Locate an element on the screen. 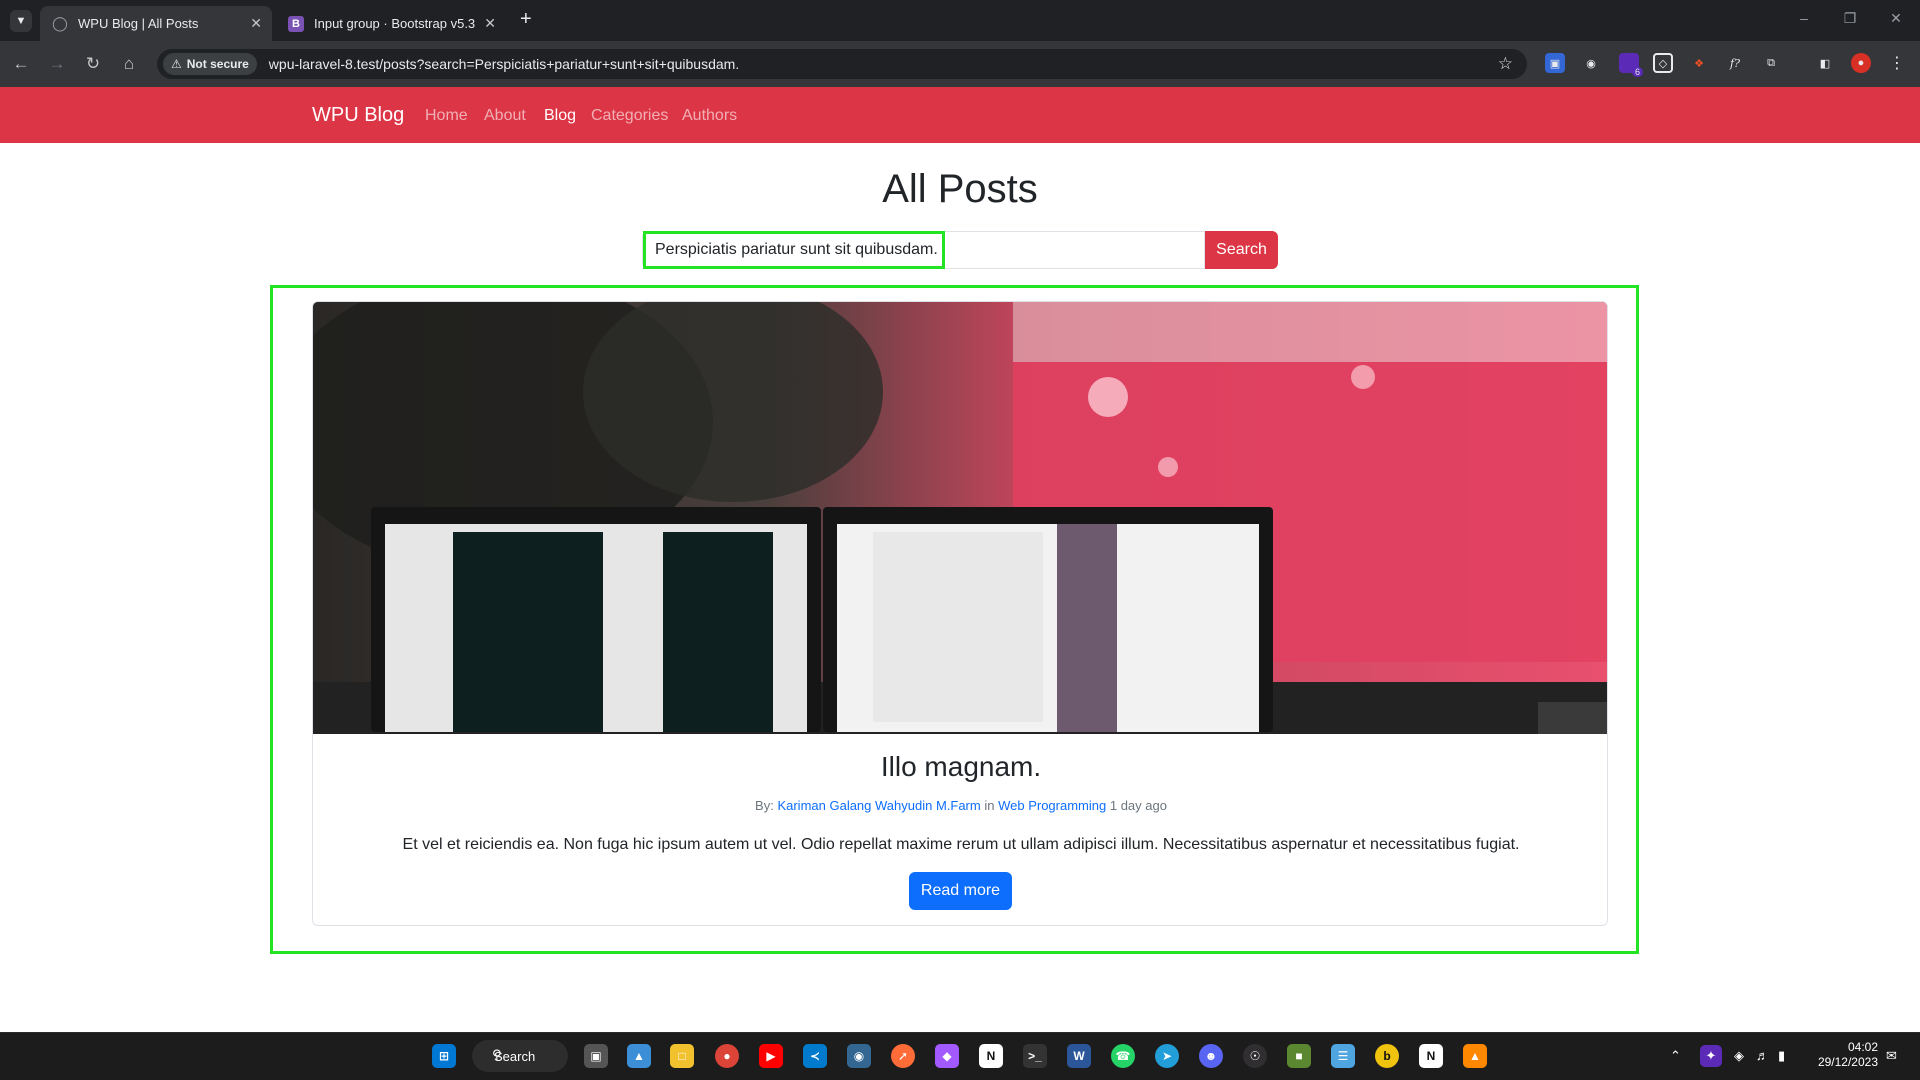 This screenshot has height=1080, width=1920. nav-link-blog: Blog is located at coordinates (560, 116).